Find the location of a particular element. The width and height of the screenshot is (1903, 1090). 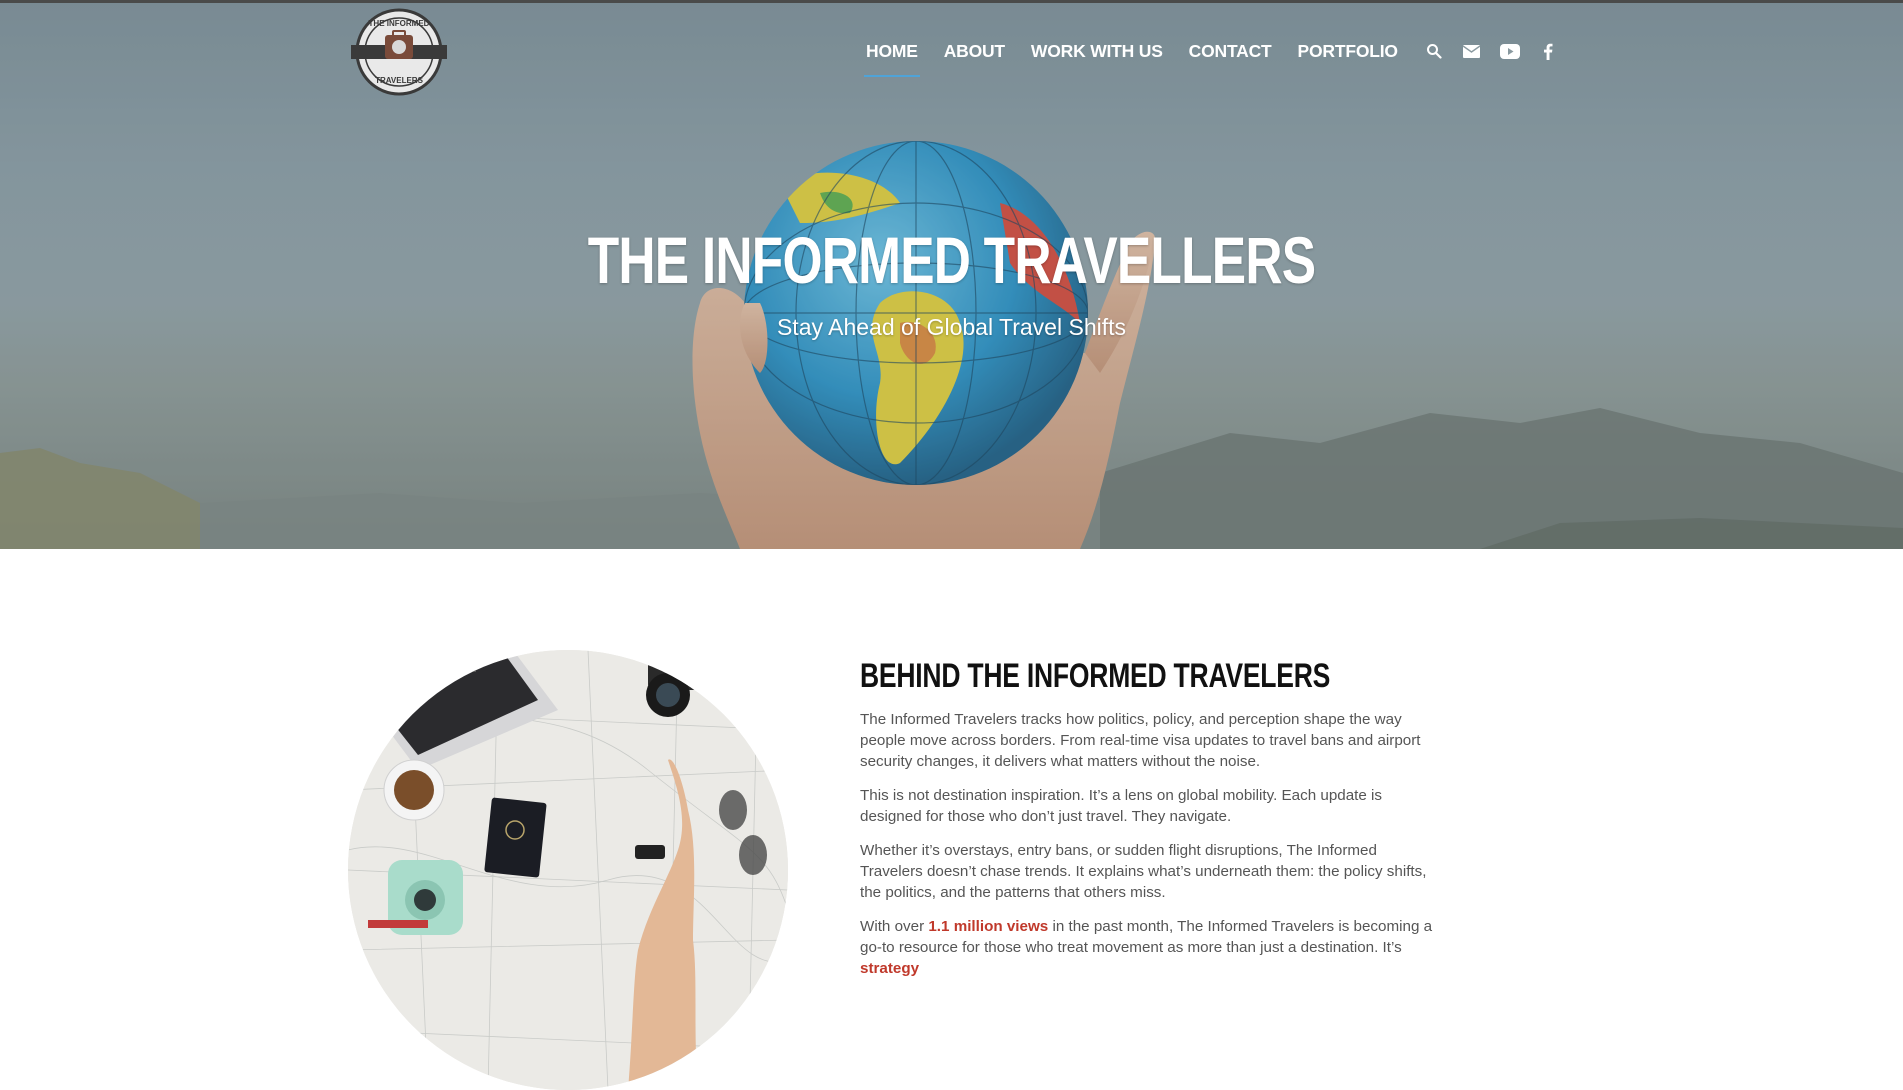

nav-home: HOME is located at coordinates (892, 58).